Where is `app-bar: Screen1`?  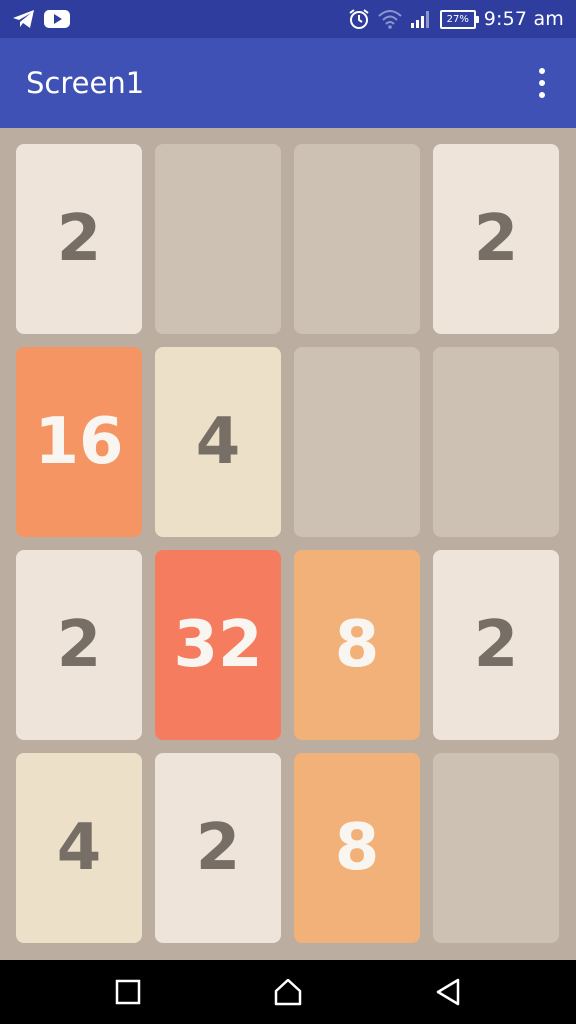 app-bar: Screen1 is located at coordinates (288, 83).